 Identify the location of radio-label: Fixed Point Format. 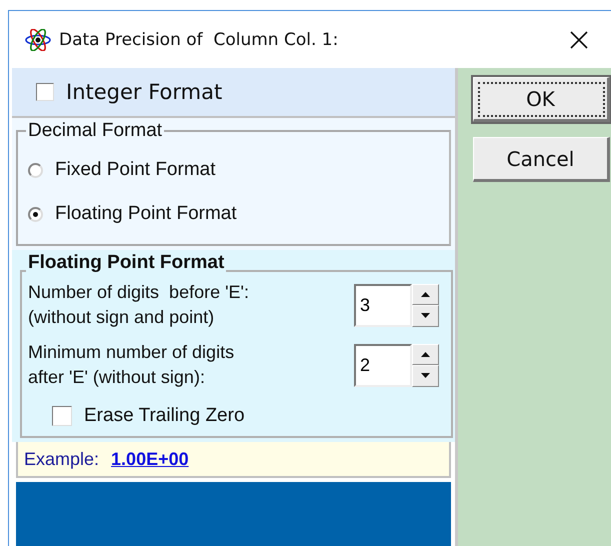
(135, 170).